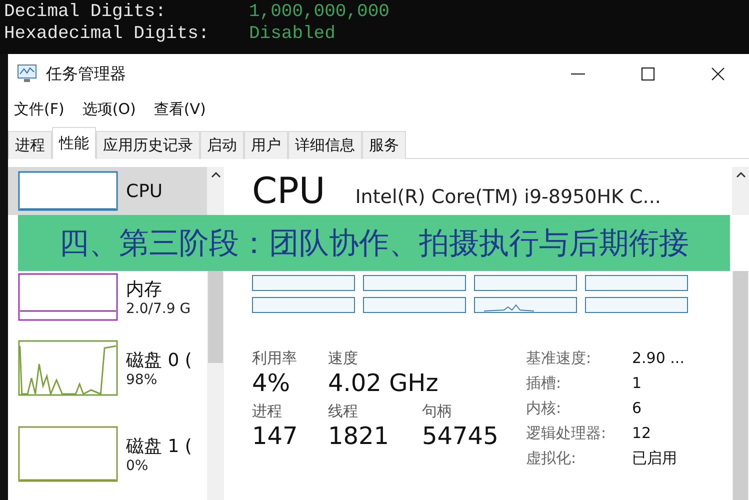  What do you see at coordinates (86, 74) in the screenshot?
I see `window-title: 任务管理器` at bounding box center [86, 74].